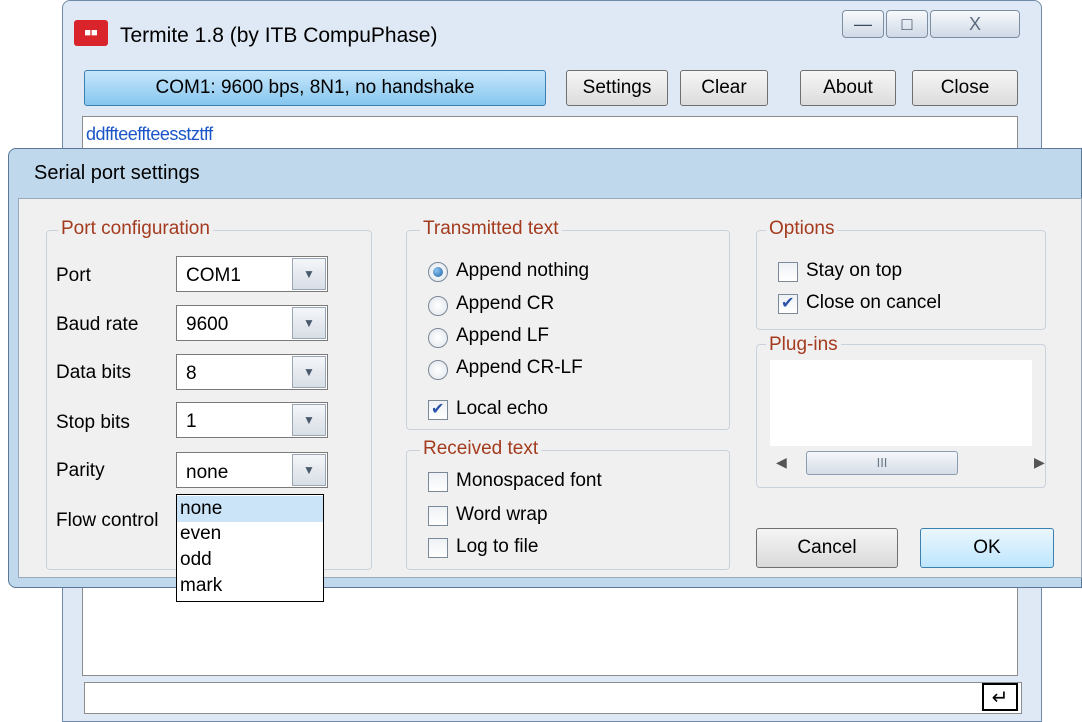 The height and width of the screenshot is (722, 1082). I want to click on maximize-button: □, so click(907, 24).